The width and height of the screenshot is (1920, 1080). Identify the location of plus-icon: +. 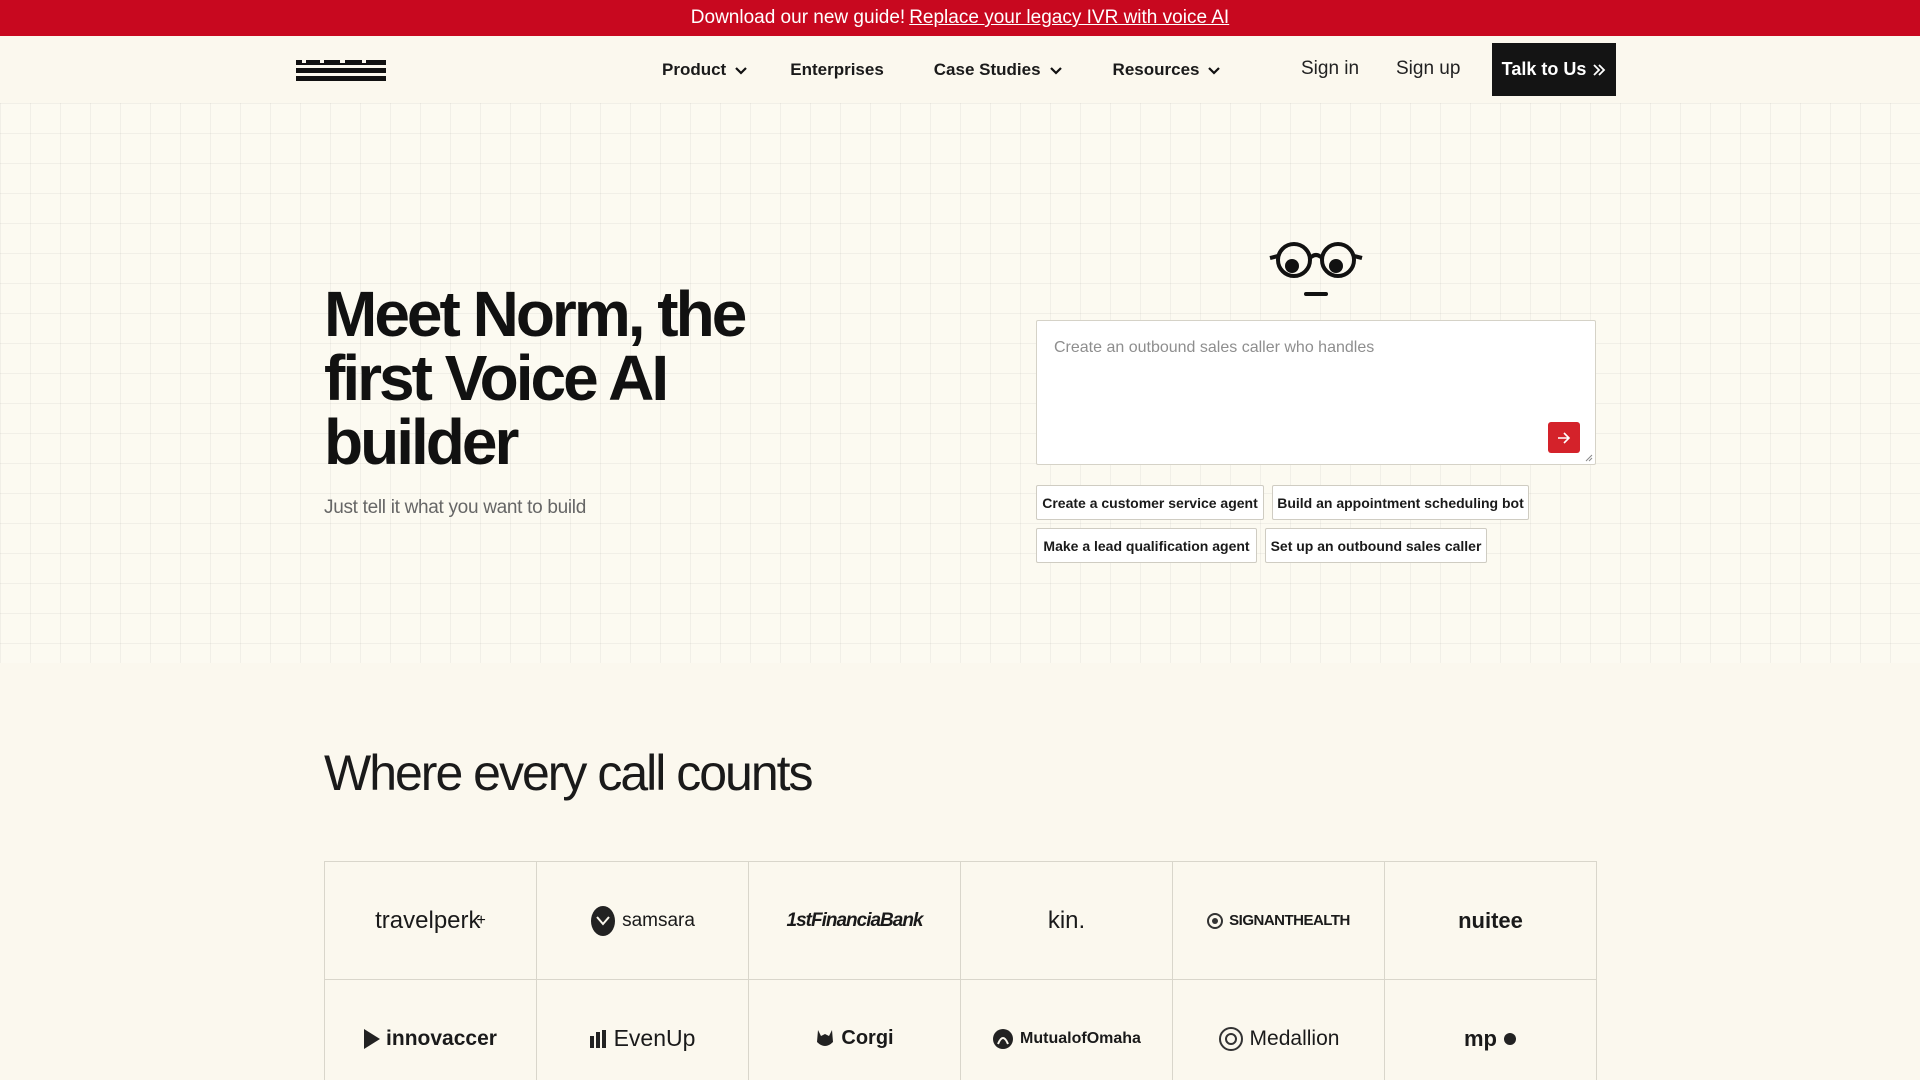
(481, 920).